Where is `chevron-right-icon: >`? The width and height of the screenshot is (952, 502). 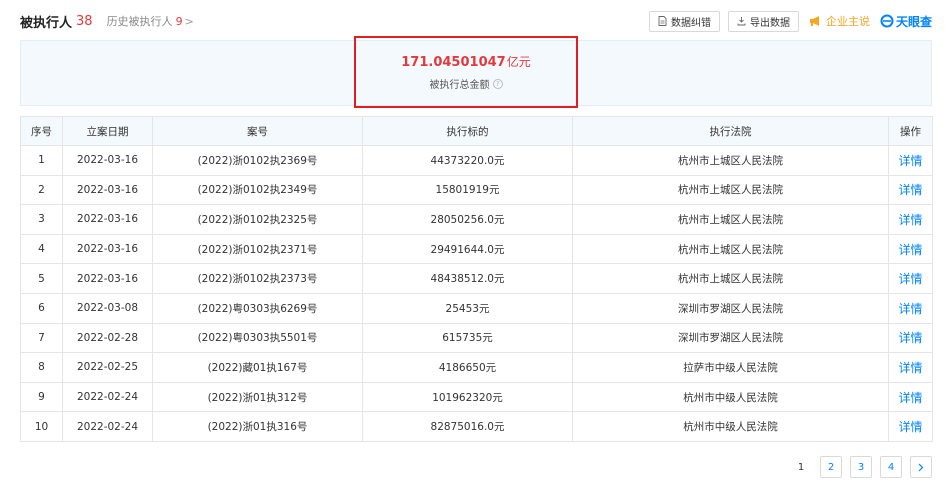 chevron-right-icon: > is located at coordinates (189, 21).